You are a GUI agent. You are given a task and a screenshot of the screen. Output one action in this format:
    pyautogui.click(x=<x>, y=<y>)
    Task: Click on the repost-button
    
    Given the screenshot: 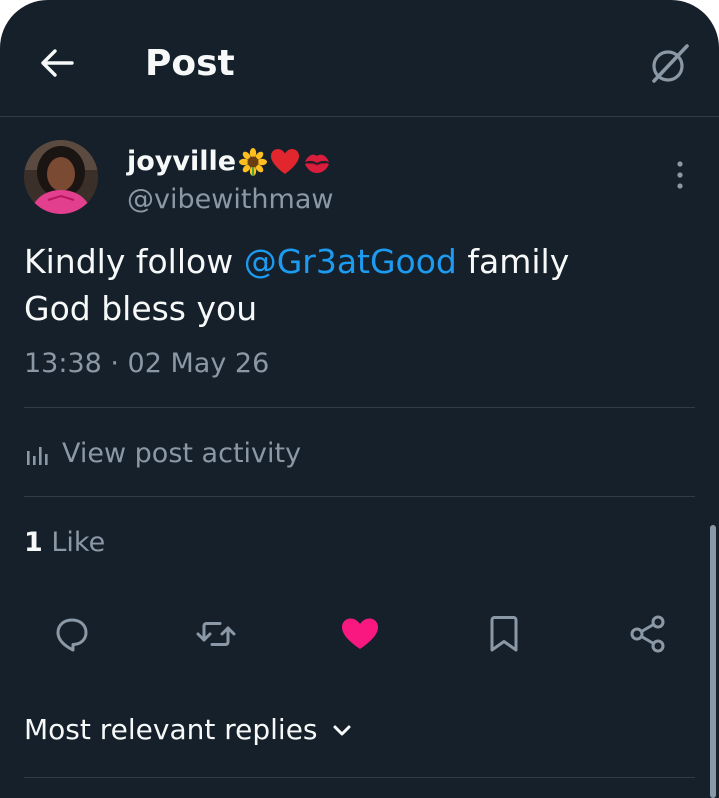 What is the action you would take?
    pyautogui.click(x=216, y=634)
    